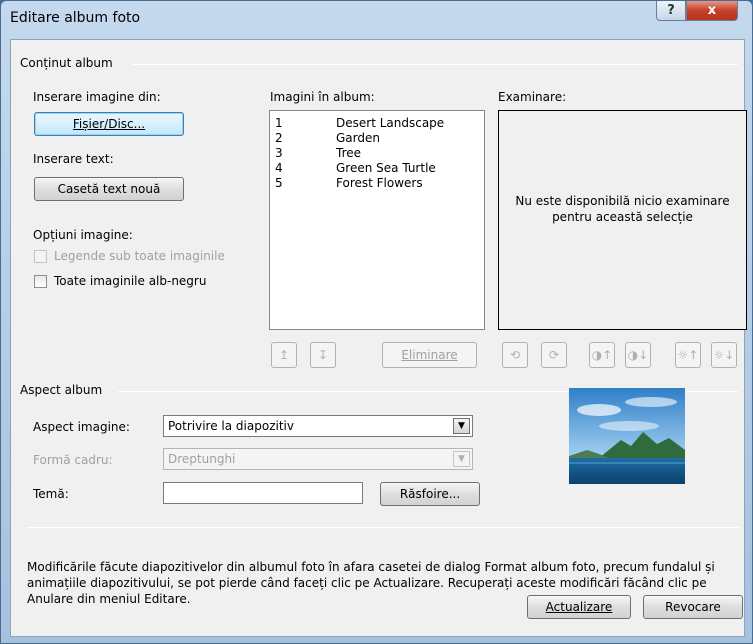 Image resolution: width=753 pixels, height=644 pixels. Describe the element at coordinates (97, 97) in the screenshot. I see `insert-picture-label: Inserare imagine din:` at that location.